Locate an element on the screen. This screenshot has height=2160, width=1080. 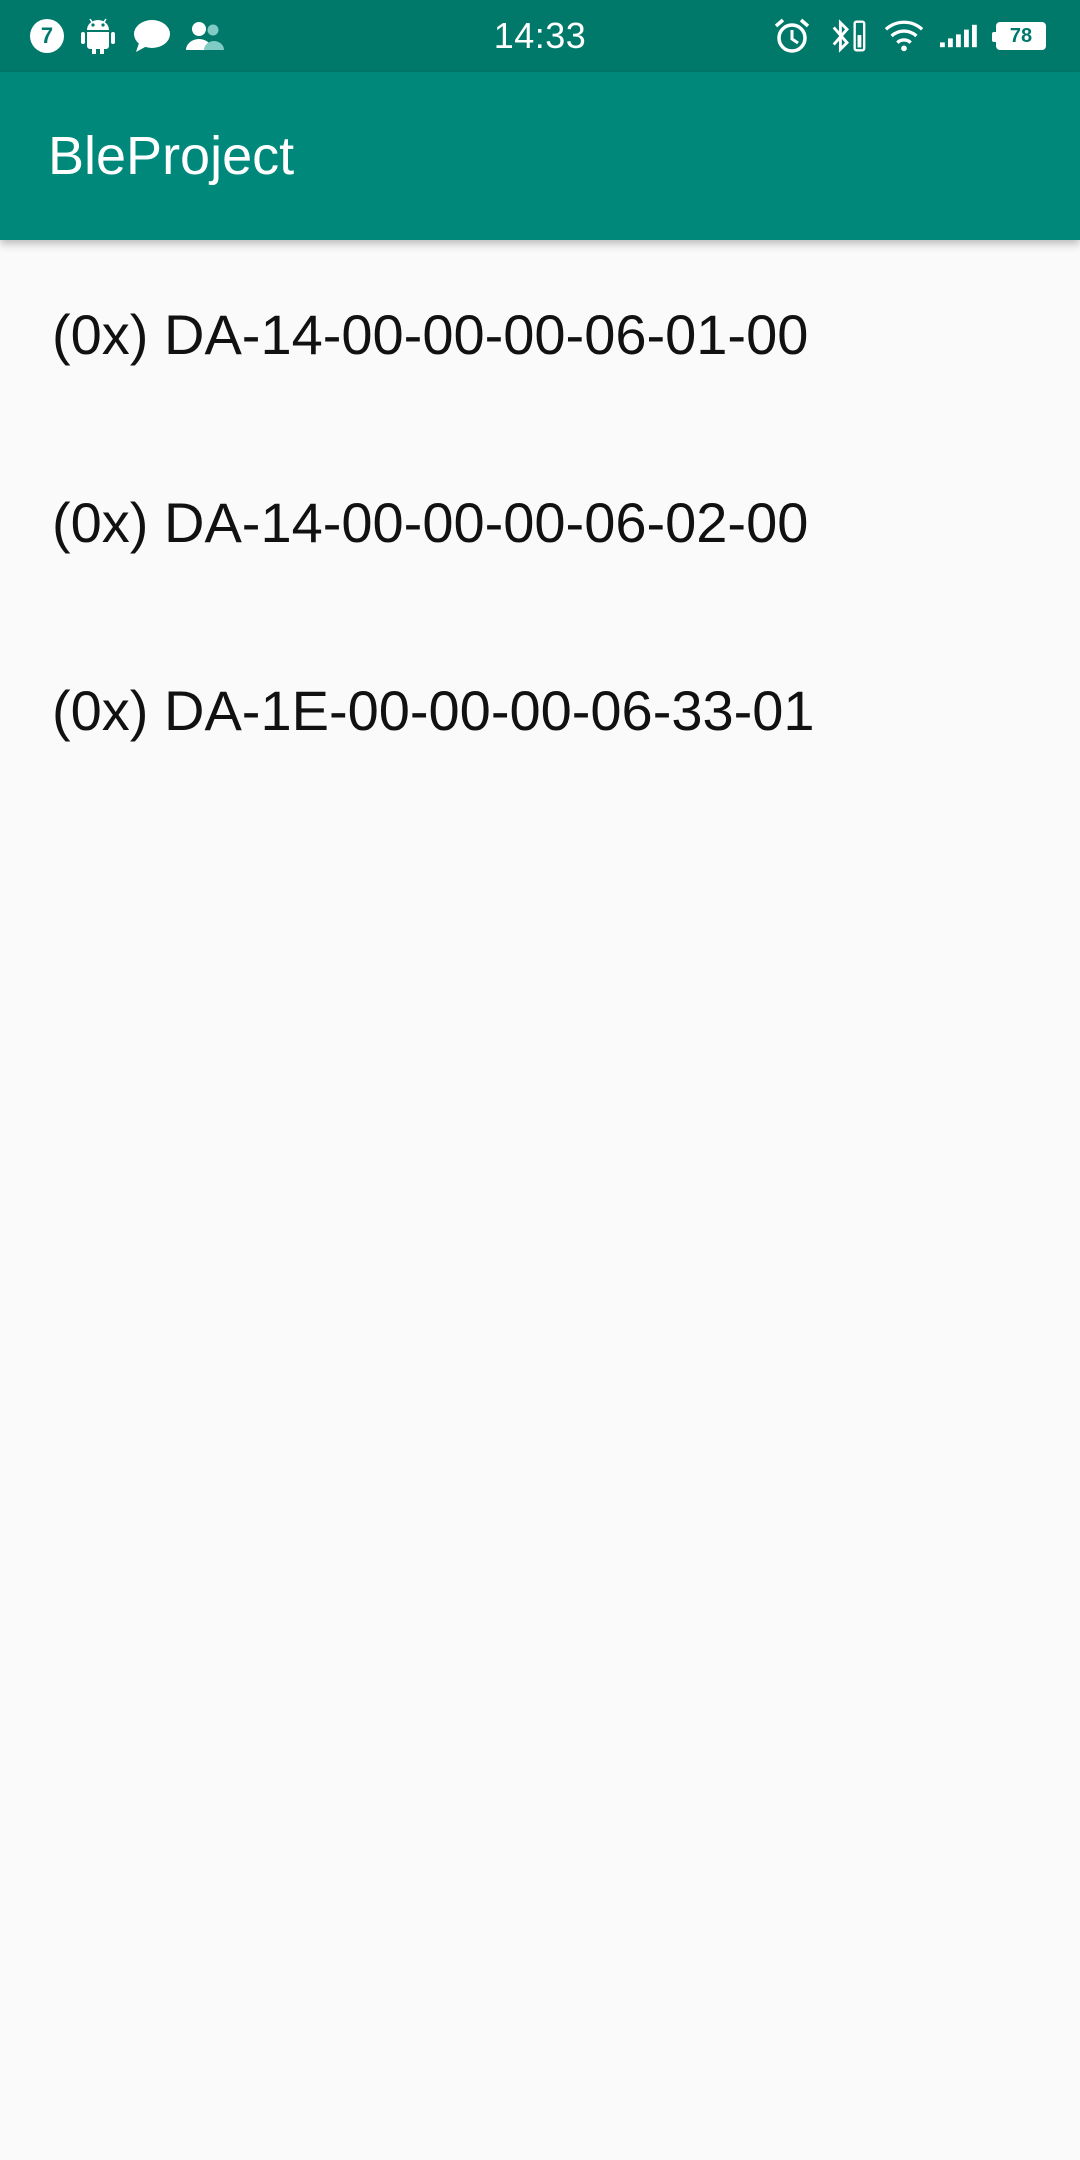
bluetooth-icon is located at coordinates (848, 36).